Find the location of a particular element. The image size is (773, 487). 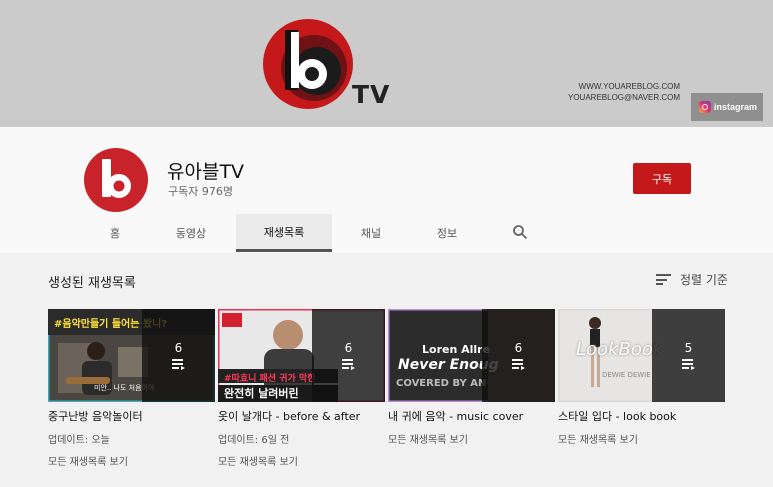

subscriber-count: 구독자 976명 is located at coordinates (200, 191).